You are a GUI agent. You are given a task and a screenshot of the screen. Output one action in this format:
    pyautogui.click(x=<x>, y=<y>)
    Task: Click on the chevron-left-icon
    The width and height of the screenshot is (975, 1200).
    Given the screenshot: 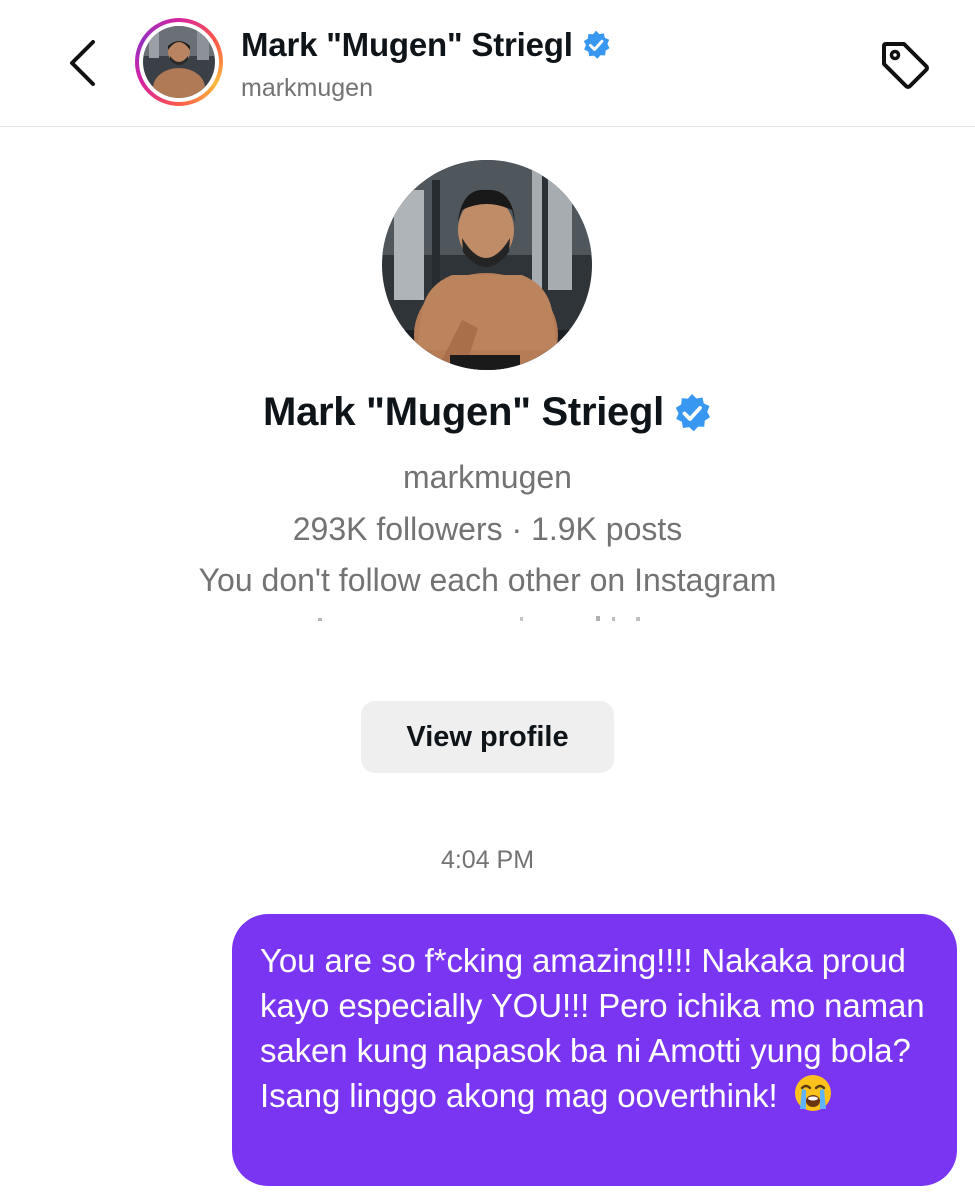 What is the action you would take?
    pyautogui.click(x=82, y=63)
    